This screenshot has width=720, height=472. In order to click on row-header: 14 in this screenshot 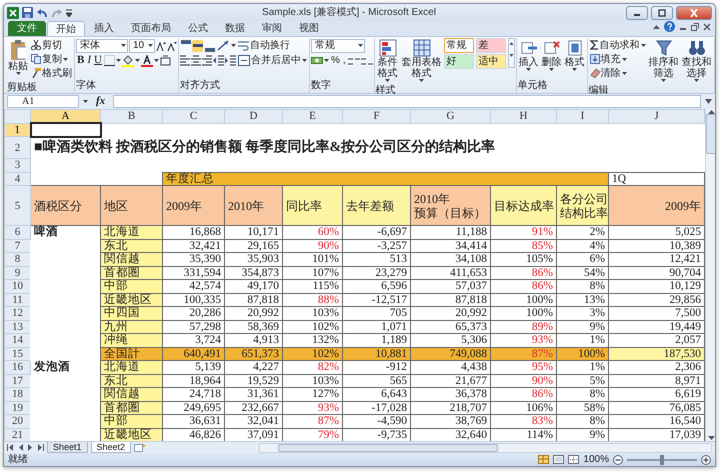, I will do `click(17, 340)`.